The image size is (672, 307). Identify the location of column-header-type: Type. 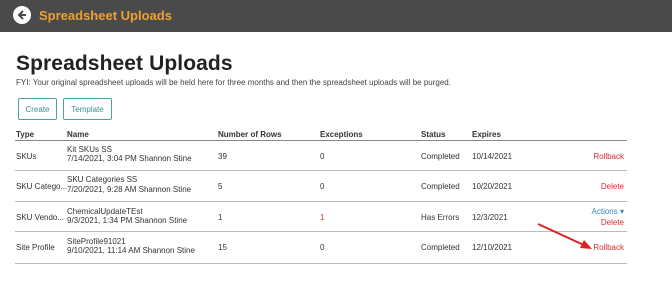
(25, 134).